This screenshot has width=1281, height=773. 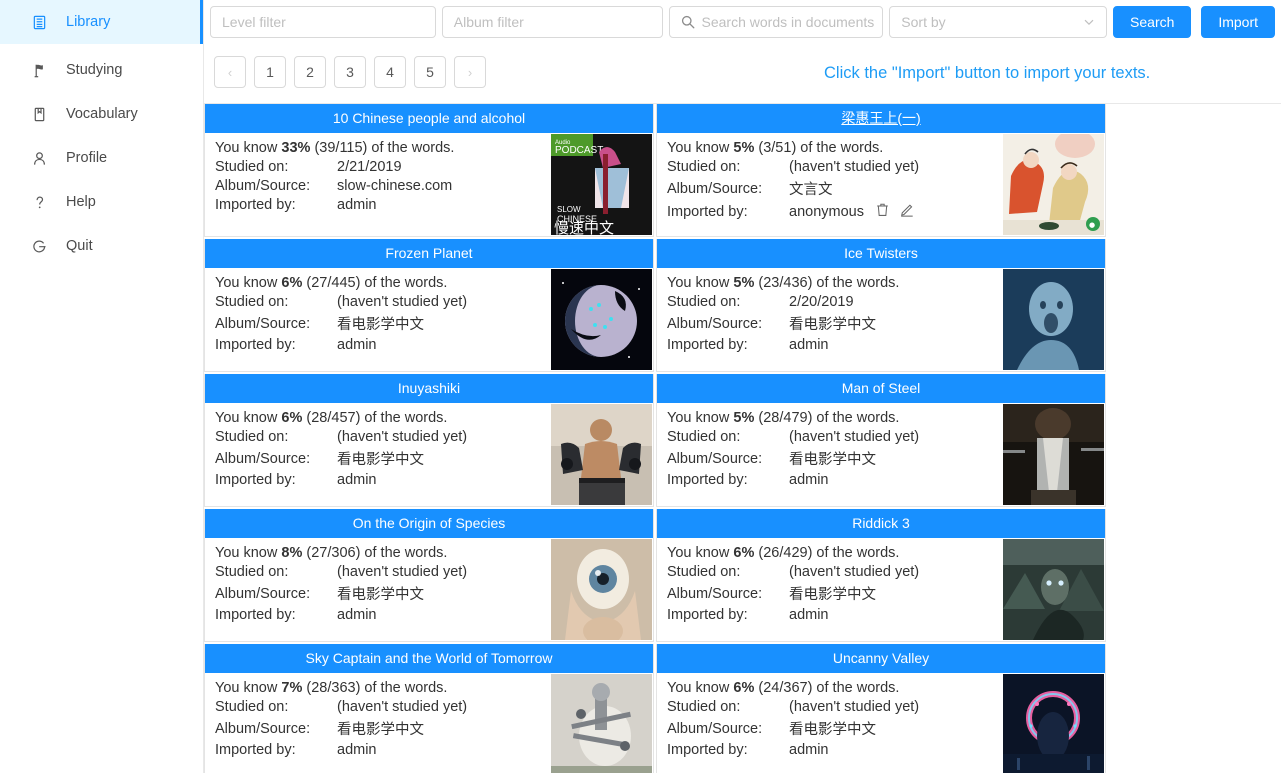 I want to click on pagination-prev: ‹, so click(x=230, y=72).